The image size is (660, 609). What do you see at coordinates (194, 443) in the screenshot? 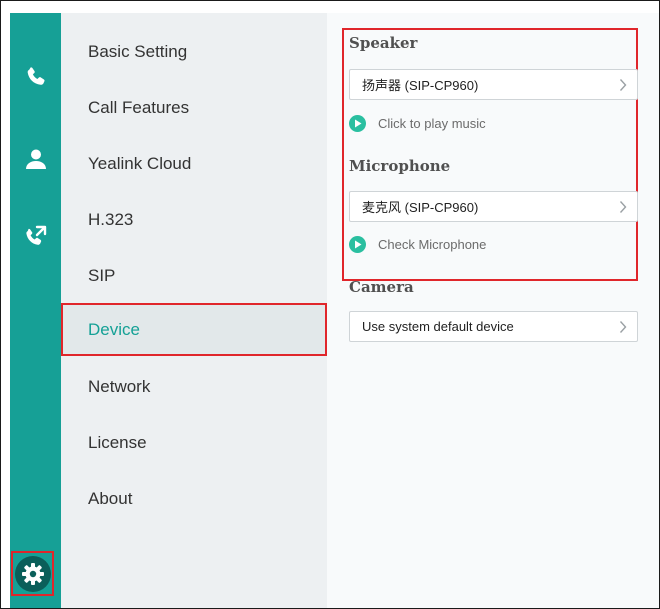
I see `menu-item-license: License` at bounding box center [194, 443].